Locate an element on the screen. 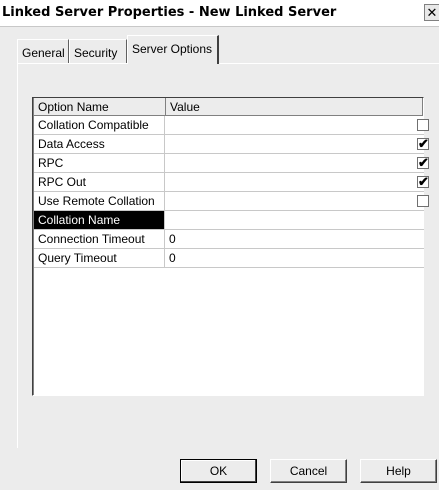  help-button-label: Help is located at coordinates (398, 471).